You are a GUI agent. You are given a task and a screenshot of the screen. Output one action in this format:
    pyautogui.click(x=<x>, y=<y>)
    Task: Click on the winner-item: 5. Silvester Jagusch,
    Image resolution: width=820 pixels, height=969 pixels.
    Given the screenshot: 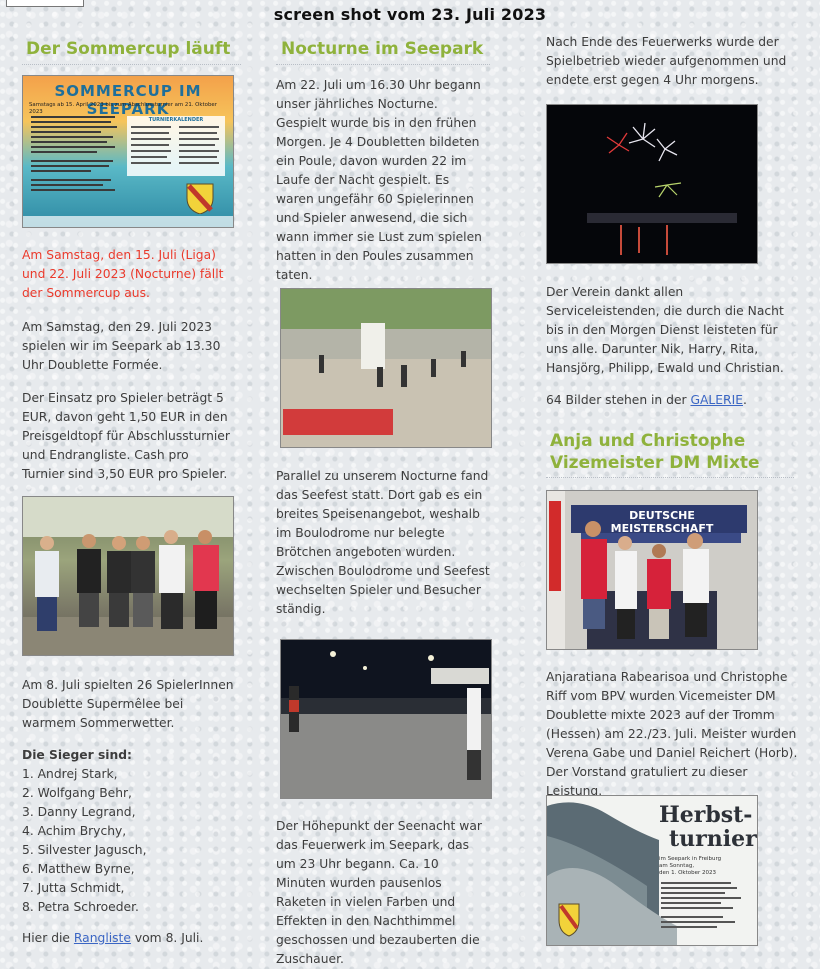 What is the action you would take?
    pyautogui.click(x=84, y=850)
    